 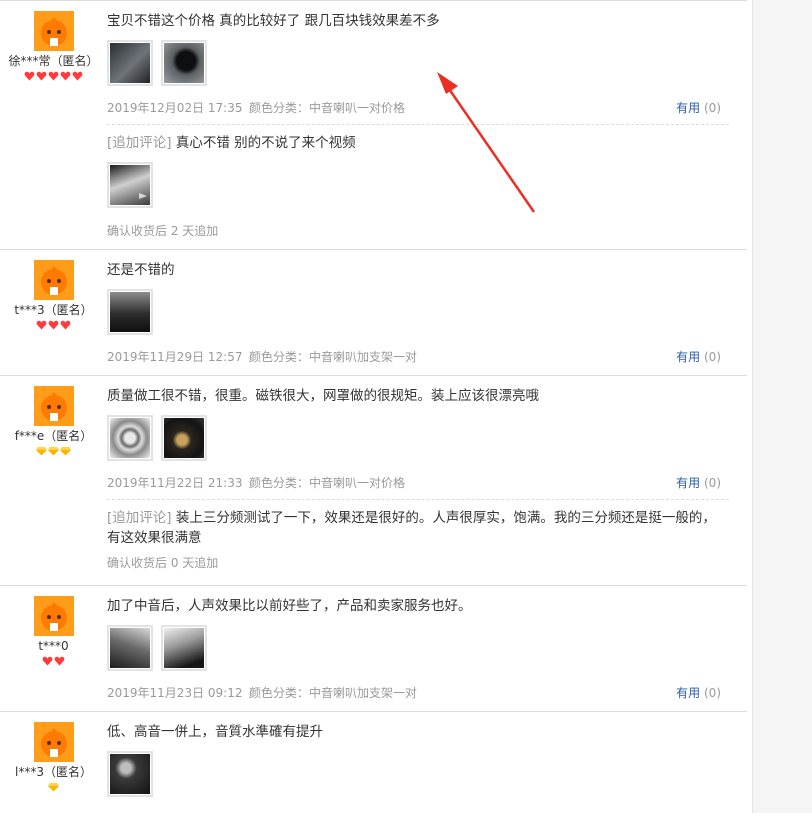 I want to click on review-item: l***3（匿名） 低、高音一併上，音質水準確有提升, so click(x=373, y=766).